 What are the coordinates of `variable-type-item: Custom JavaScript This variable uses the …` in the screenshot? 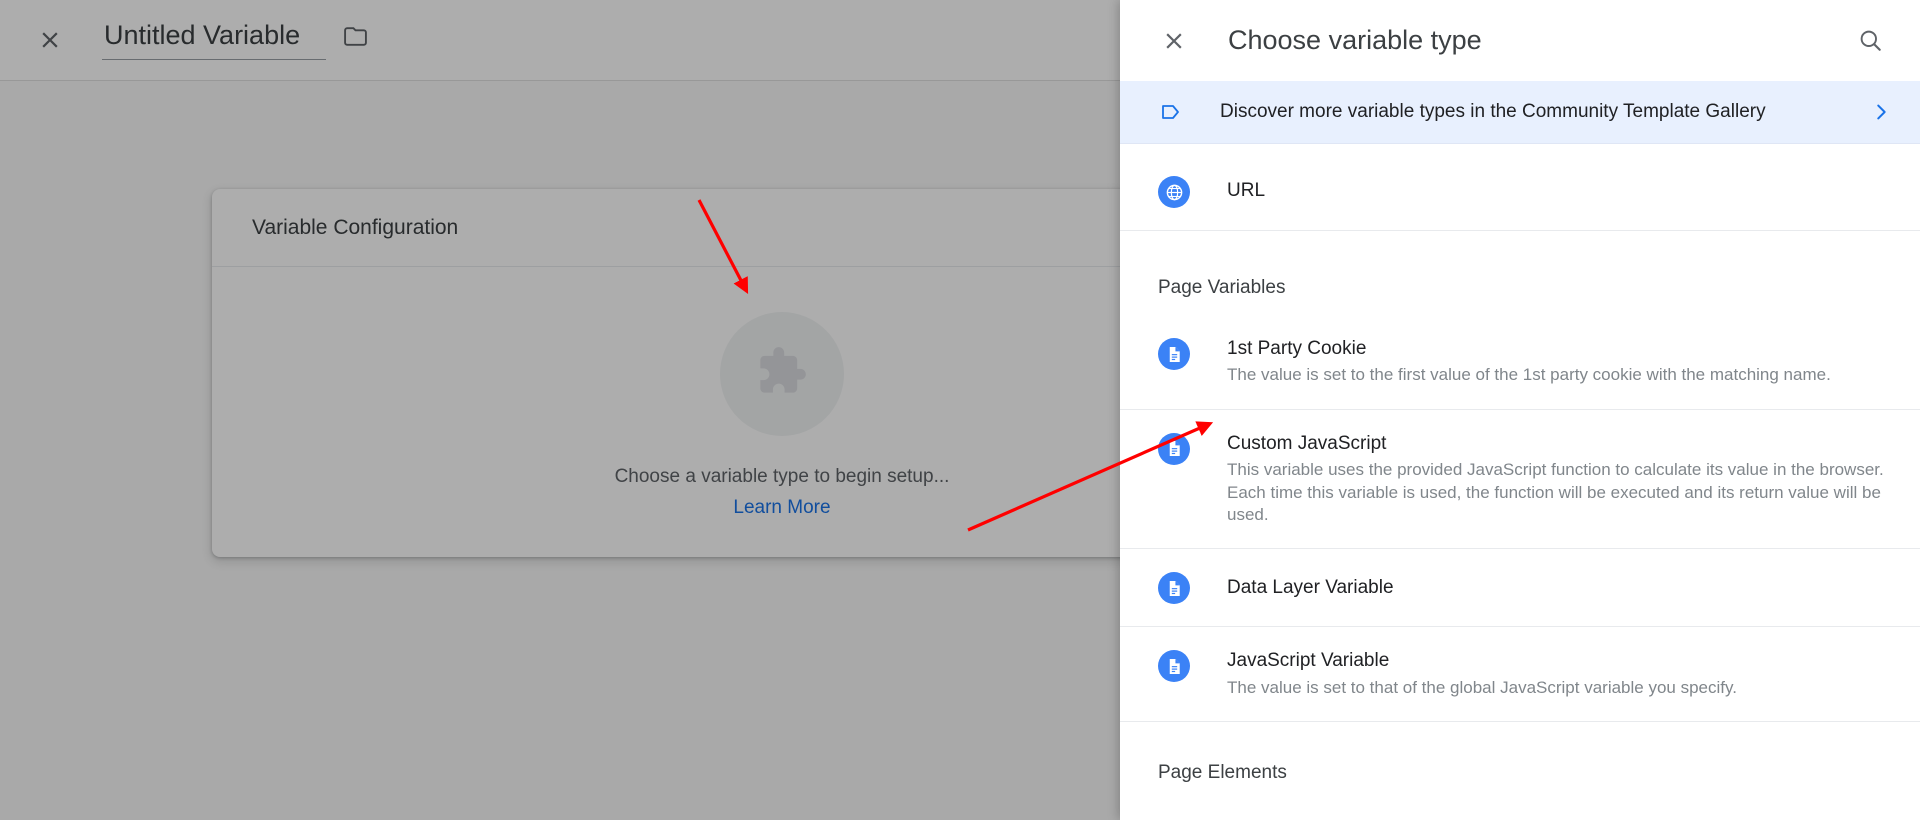 It's located at (1520, 480).